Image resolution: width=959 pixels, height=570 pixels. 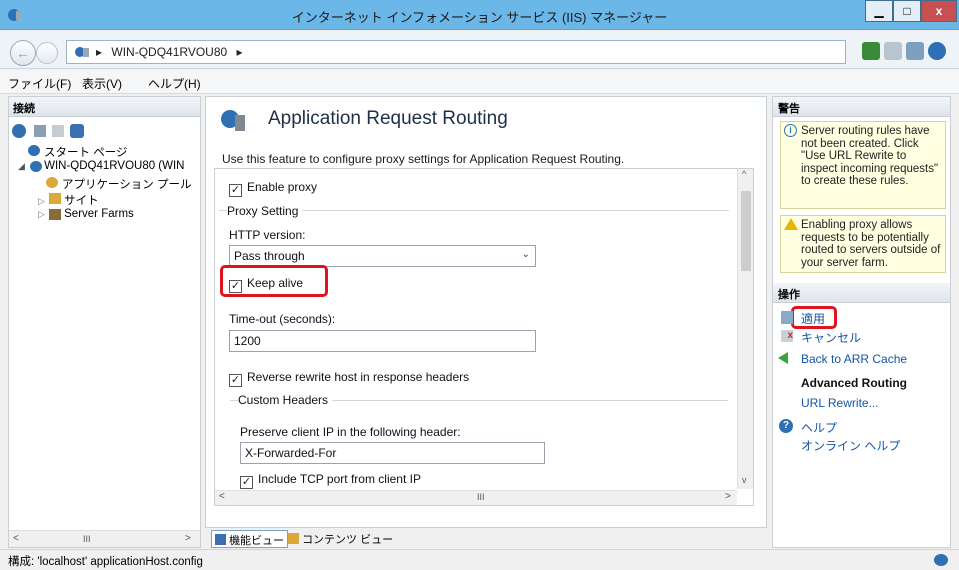 What do you see at coordinates (233, 120) in the screenshot?
I see `arr-feature-icon` at bounding box center [233, 120].